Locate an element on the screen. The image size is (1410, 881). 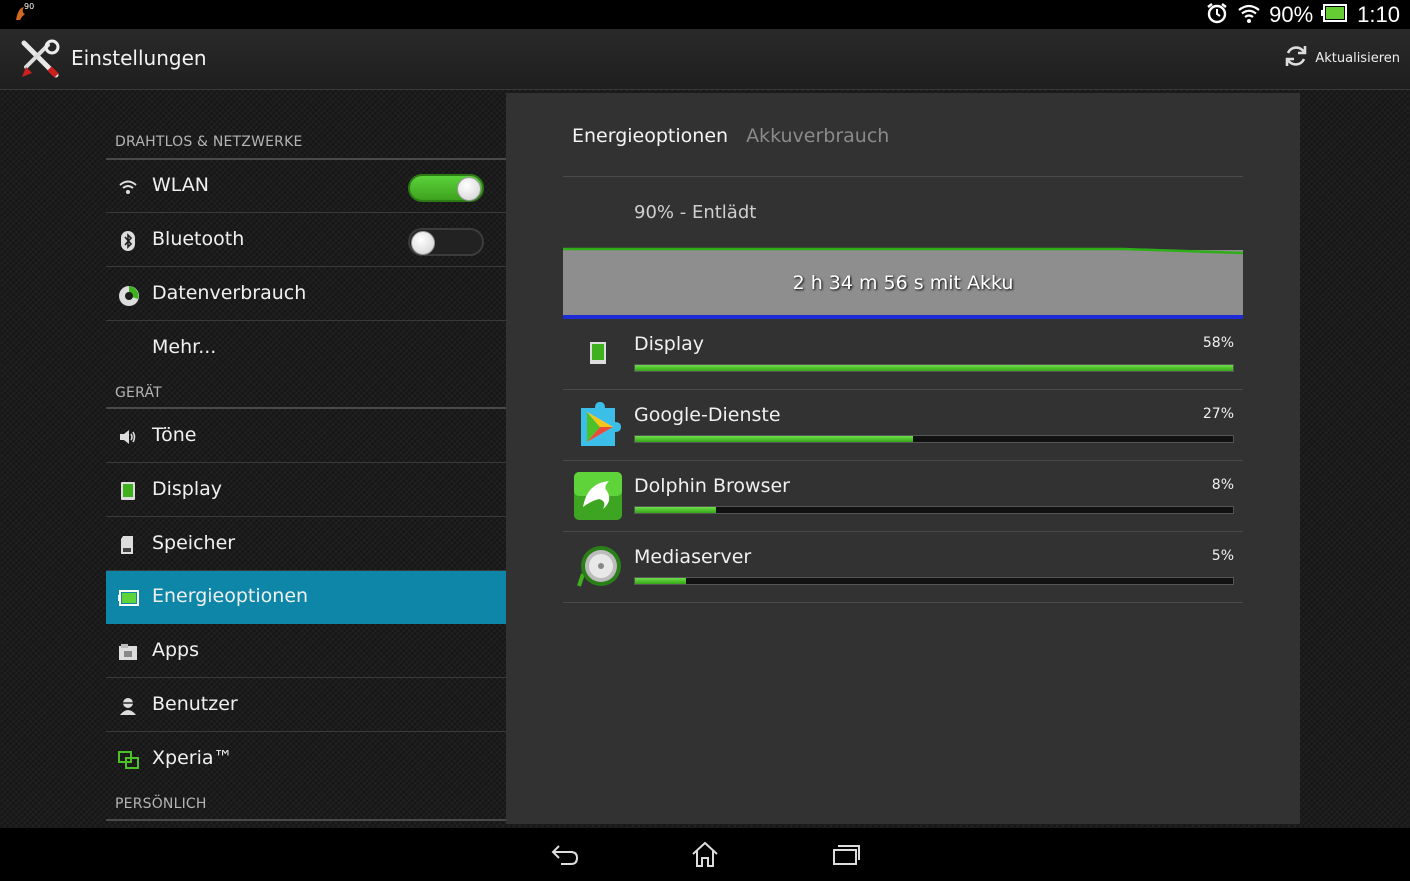
apps-icon is located at coordinates (128, 652).